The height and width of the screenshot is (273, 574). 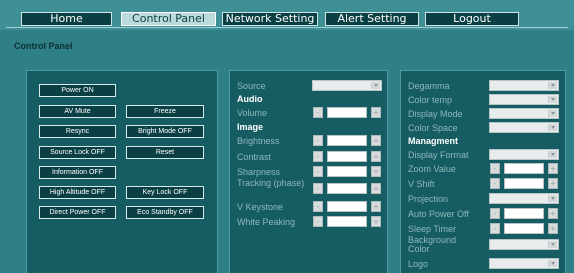 I want to click on page-title: Control Panel, so click(x=43, y=46).